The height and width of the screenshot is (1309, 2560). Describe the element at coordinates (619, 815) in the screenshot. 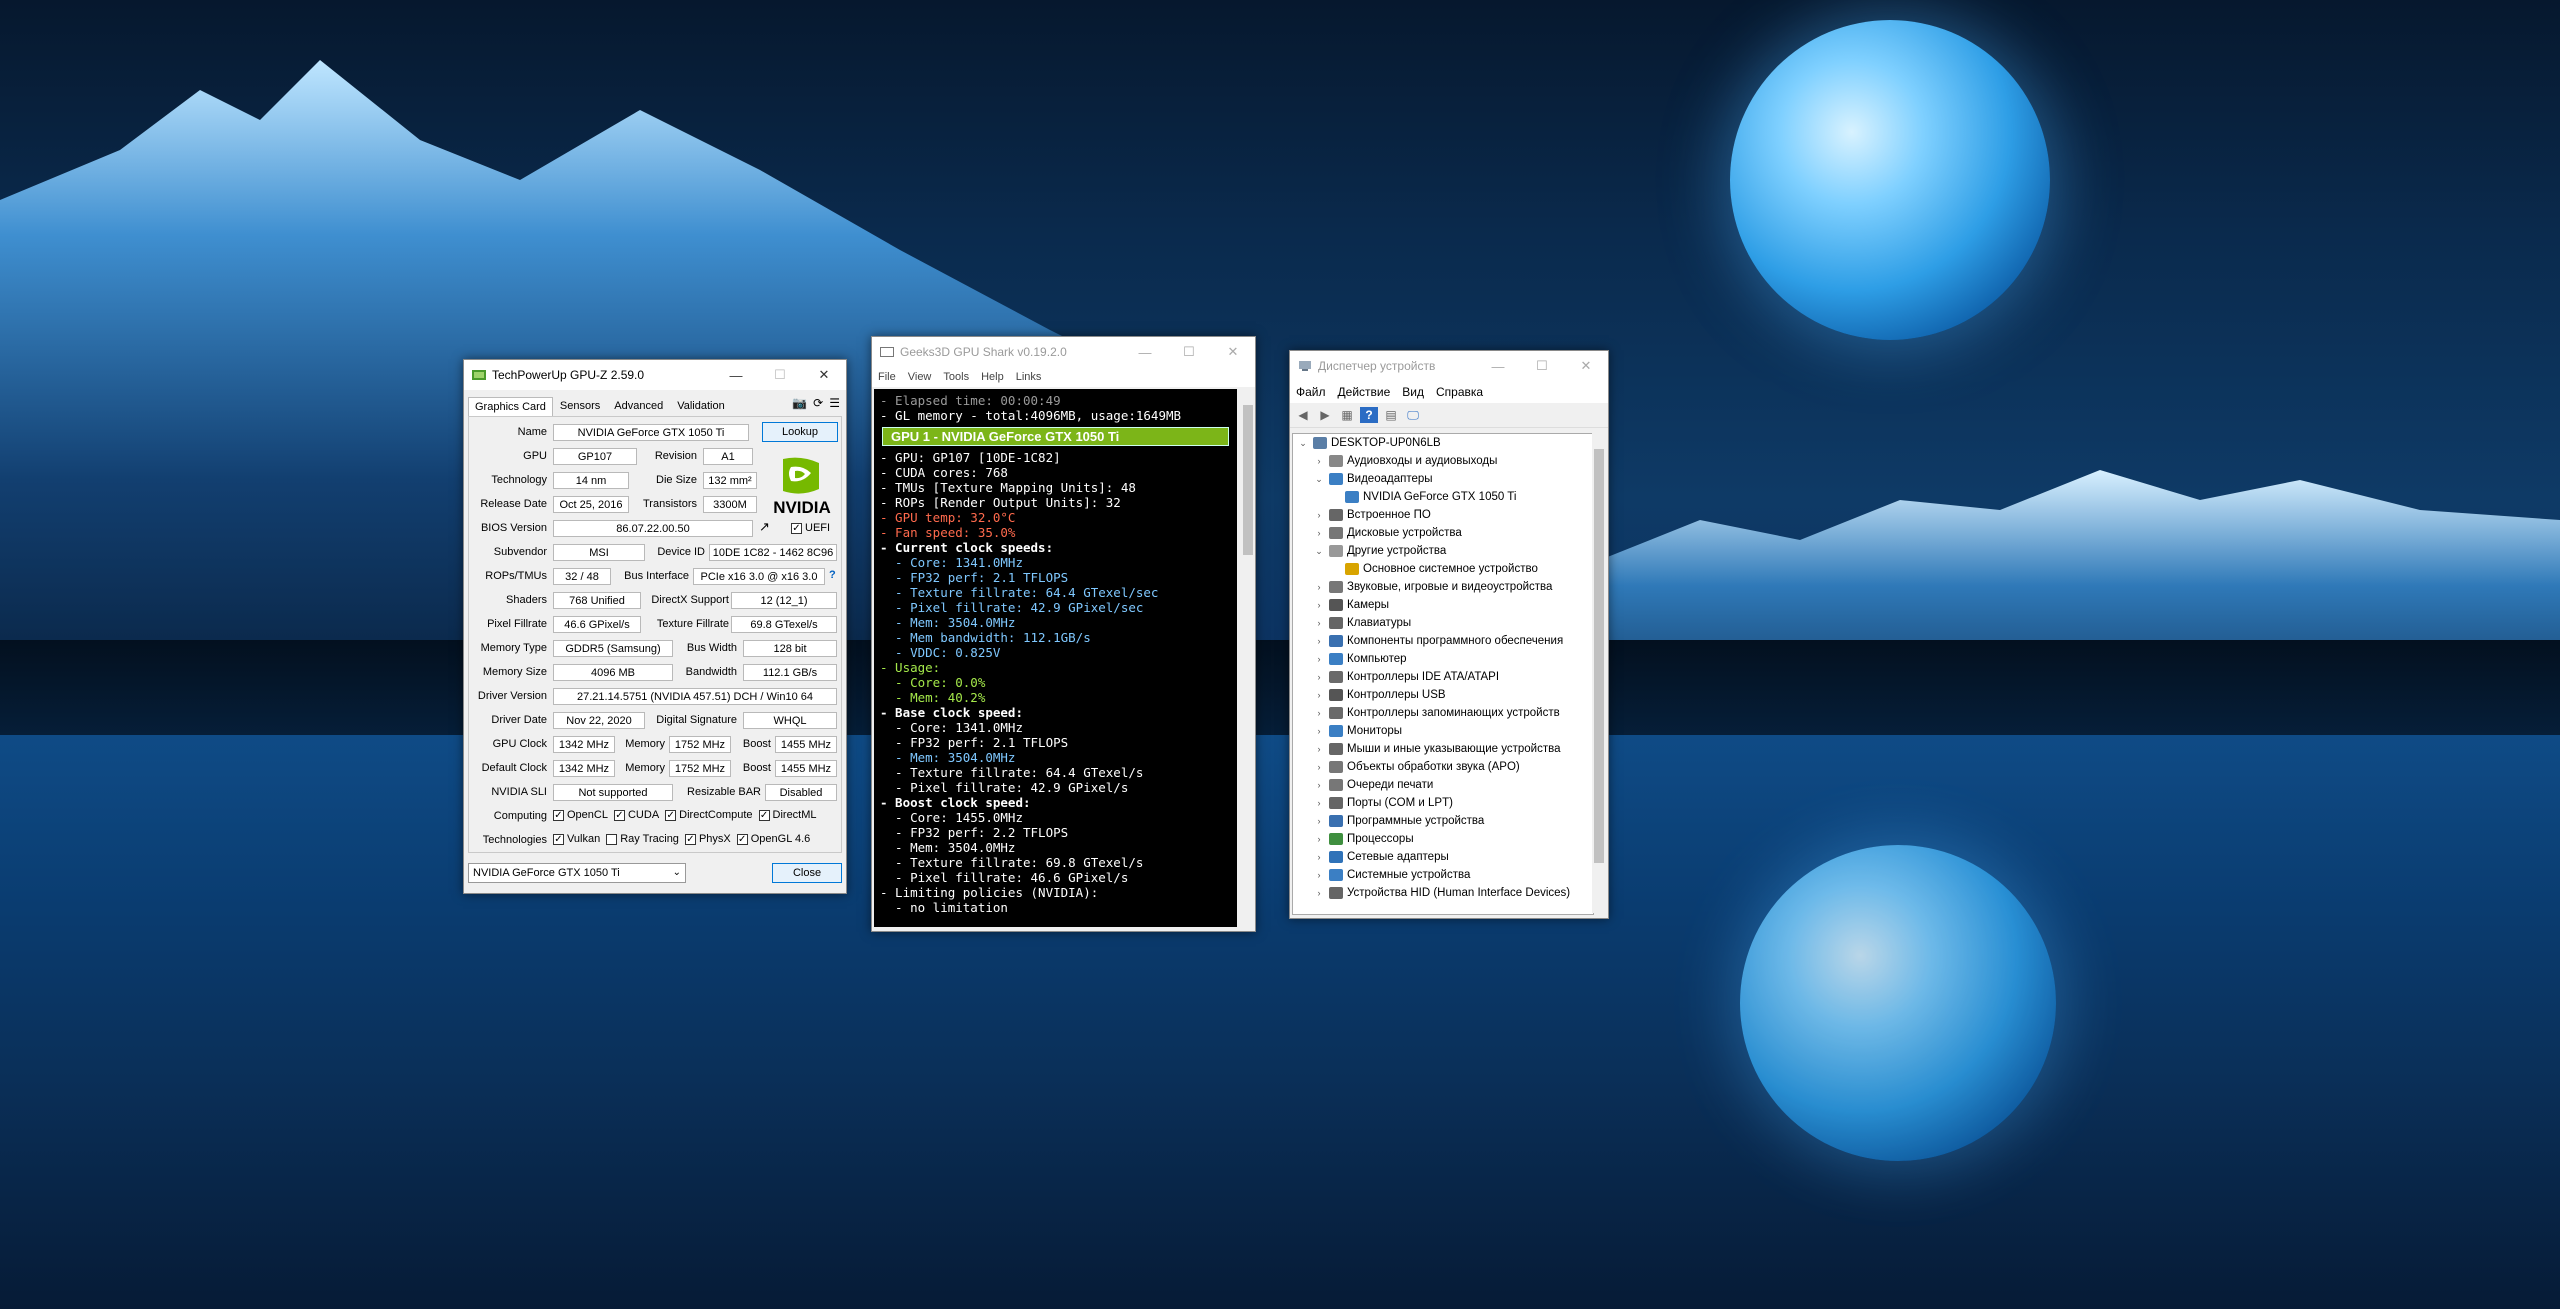

I see `cuda-check-box: ✓` at that location.